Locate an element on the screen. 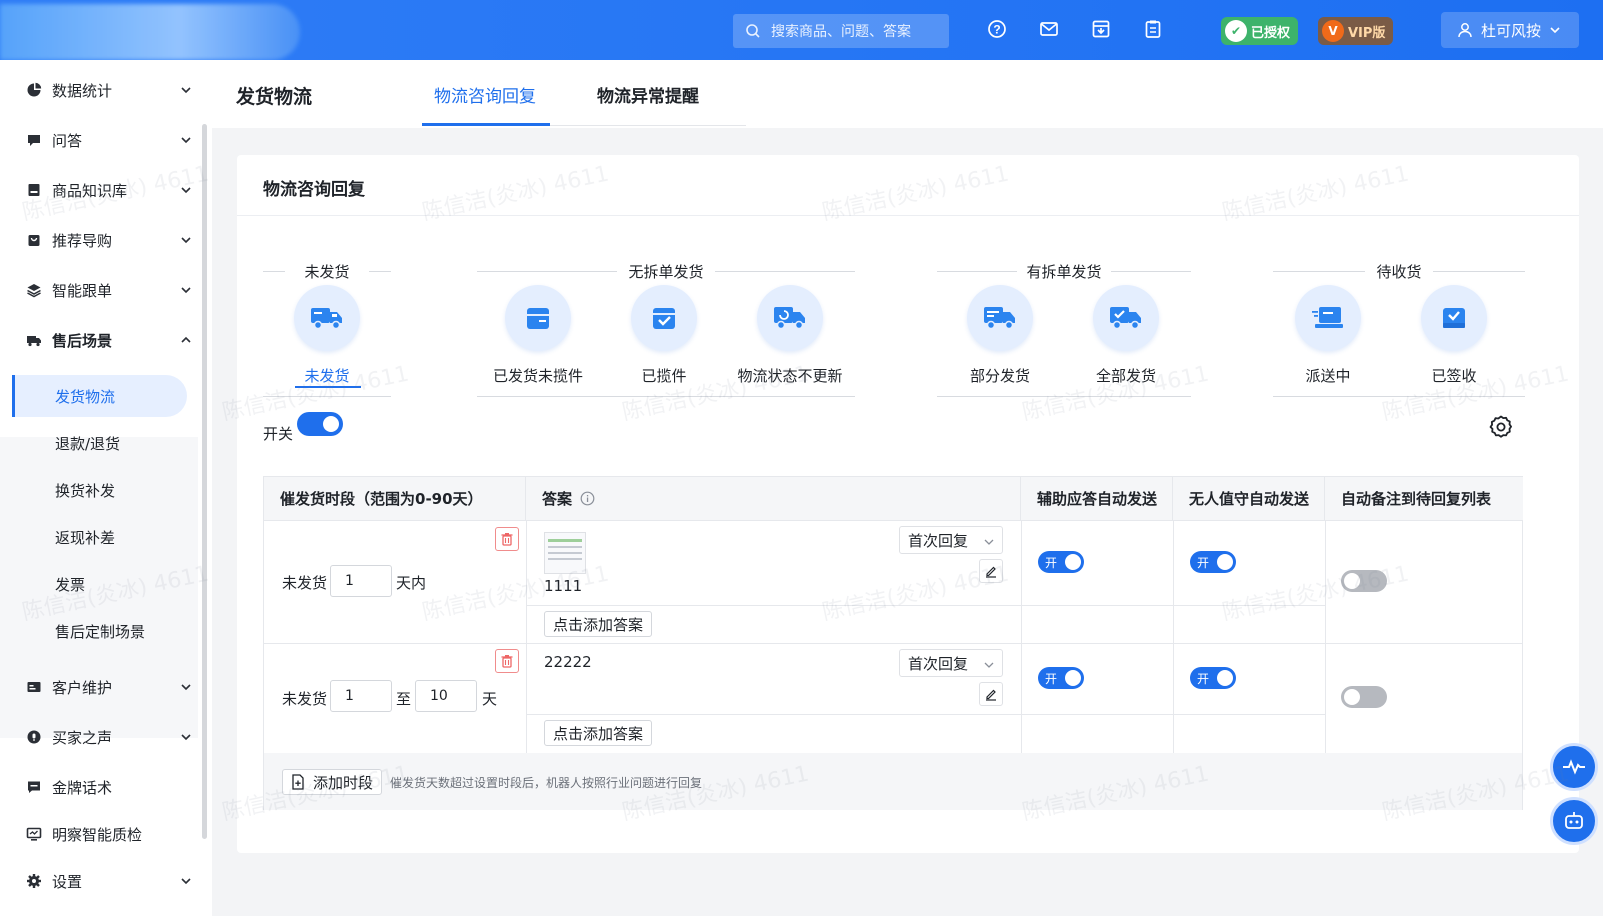 Image resolution: width=1603 pixels, height=916 pixels. stage-status-not-updated: 物流状态不更新 is located at coordinates (790, 335).